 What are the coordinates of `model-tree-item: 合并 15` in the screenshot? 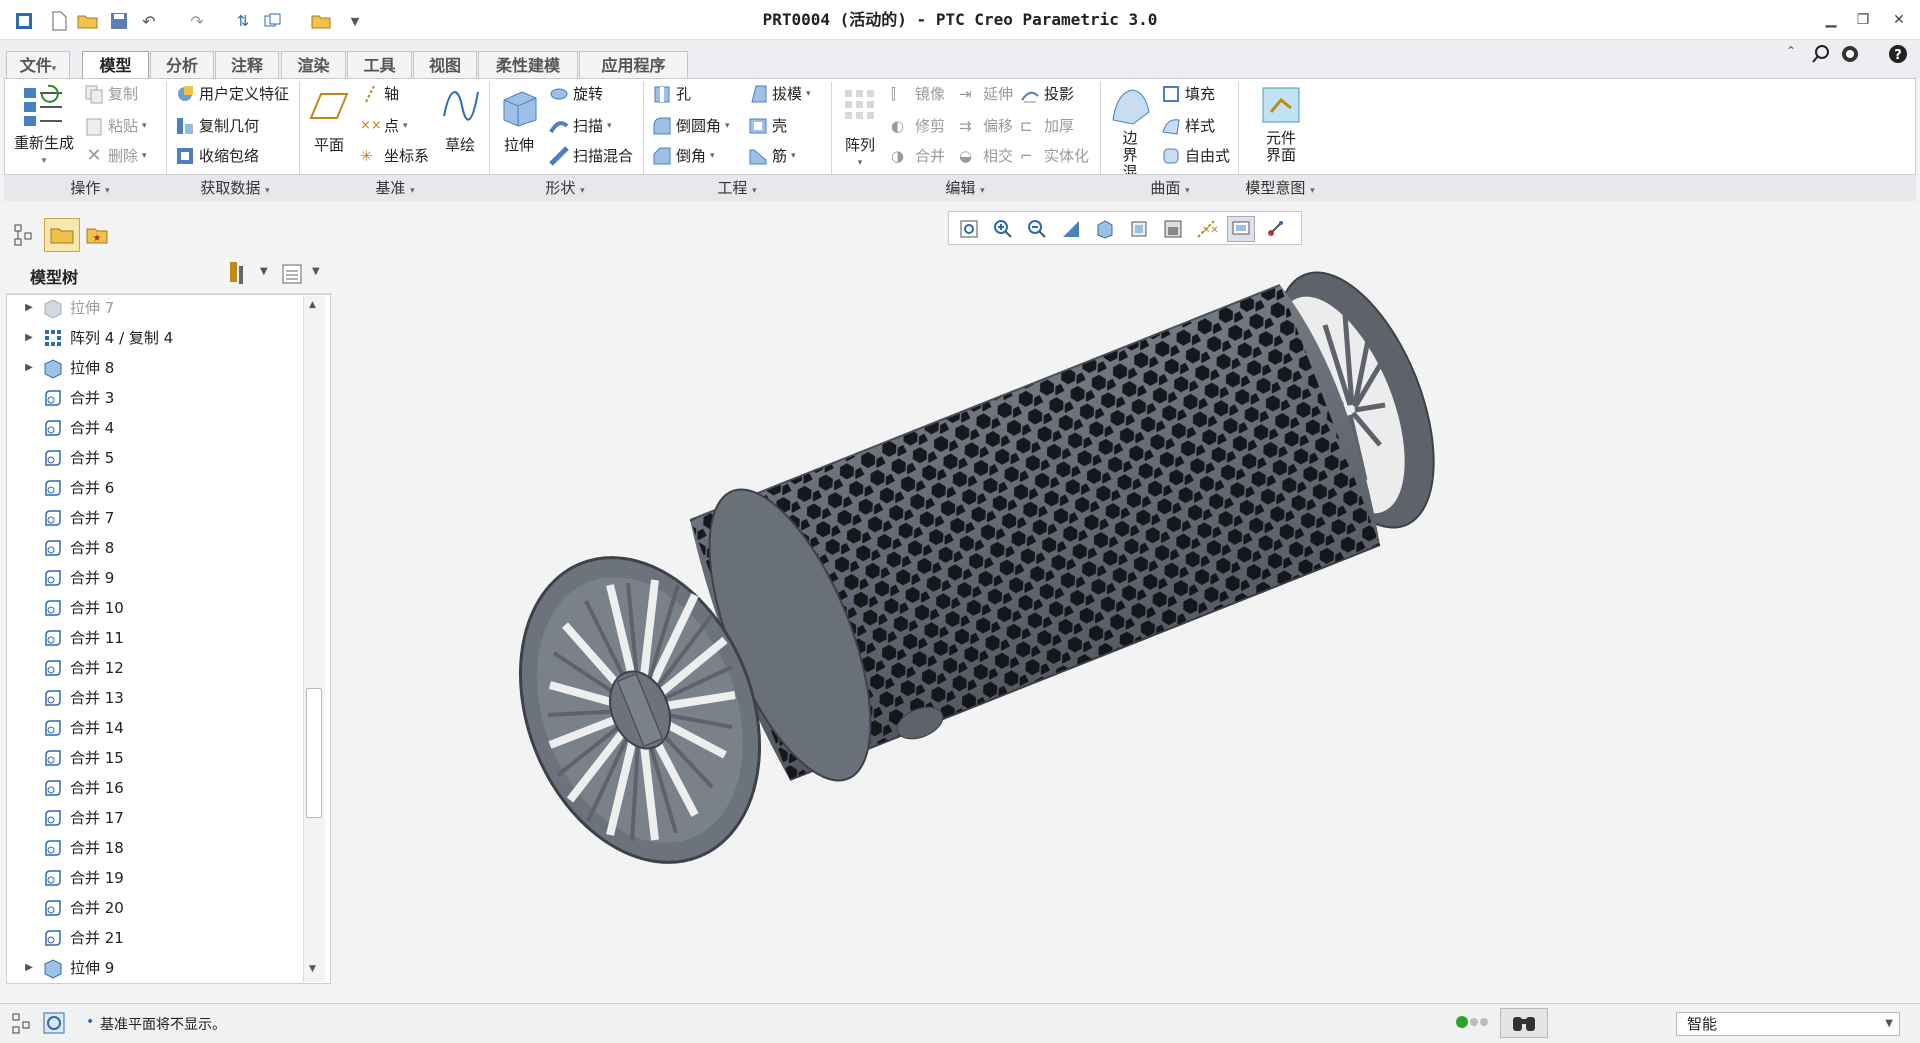 It's located at (73, 758).